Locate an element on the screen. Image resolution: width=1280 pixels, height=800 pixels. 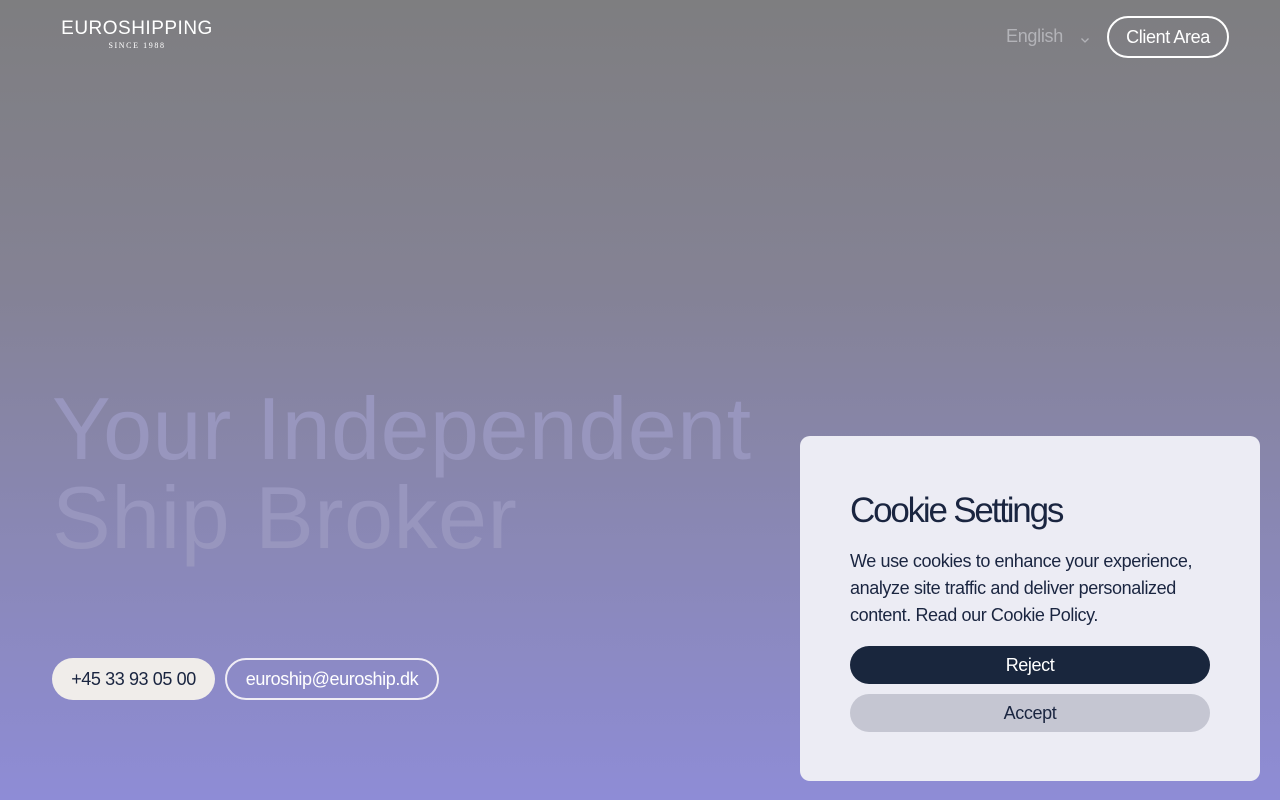
hero-title-line-1: Your Independent is located at coordinates (402, 428).